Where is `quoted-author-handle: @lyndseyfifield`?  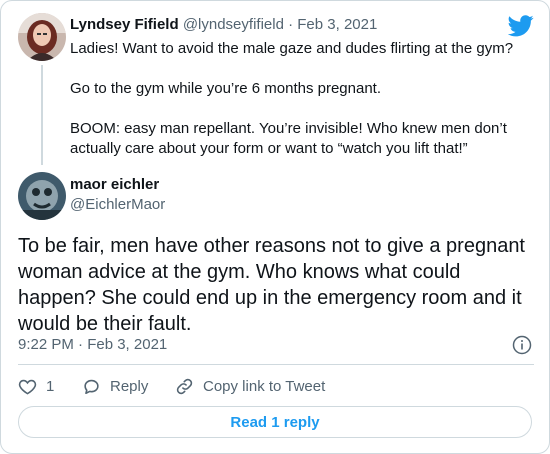 quoted-author-handle: @lyndseyfifield is located at coordinates (233, 24).